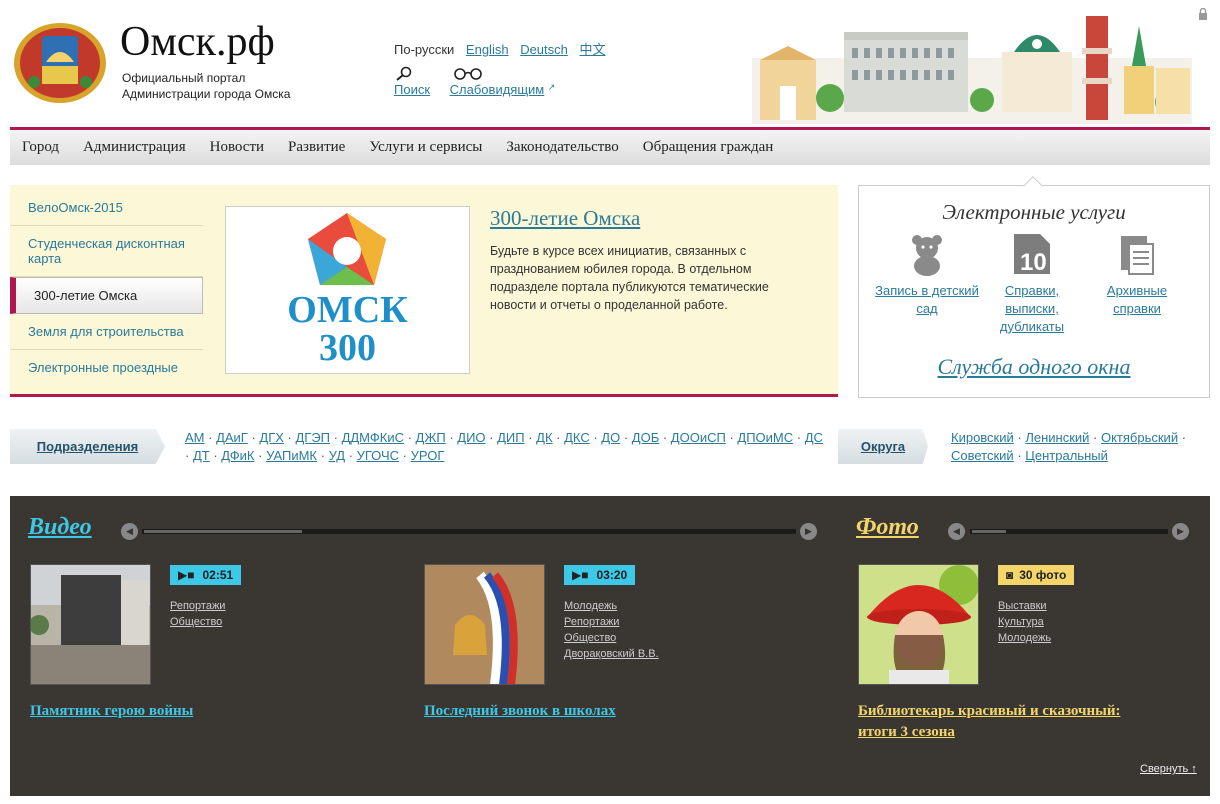 The width and height of the screenshot is (1220, 804). Describe the element at coordinates (562, 147) in the screenshot. I see `nav-item-legislation: Законодательство` at that location.